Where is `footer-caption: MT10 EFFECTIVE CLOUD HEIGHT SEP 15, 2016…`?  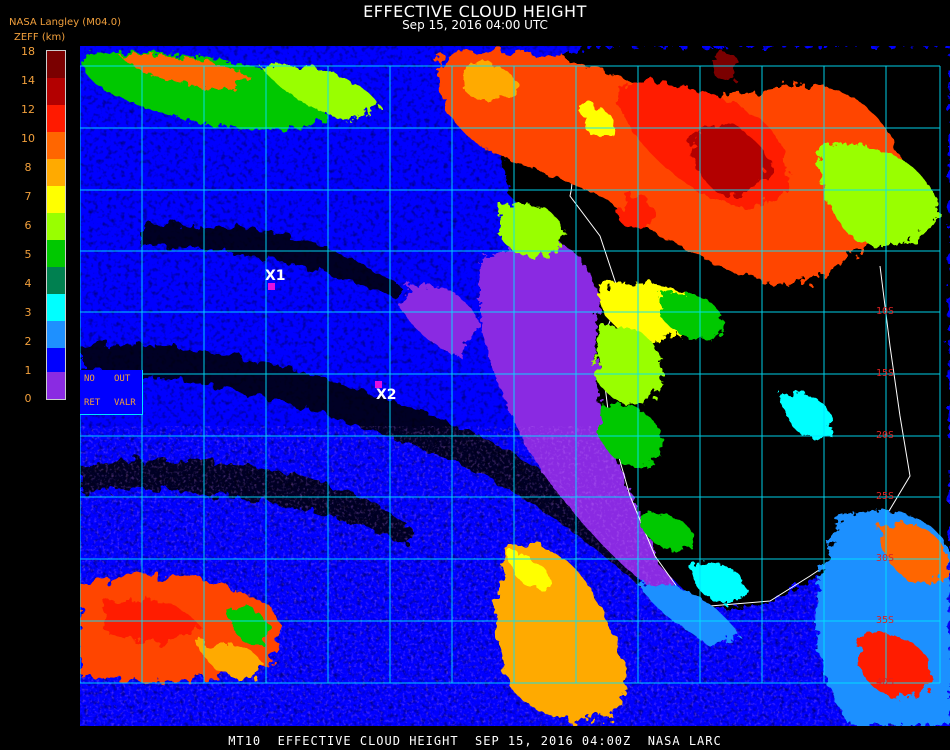 footer-caption: MT10 EFFECTIVE CLOUD HEIGHT SEP 15, 2016… is located at coordinates (475, 741).